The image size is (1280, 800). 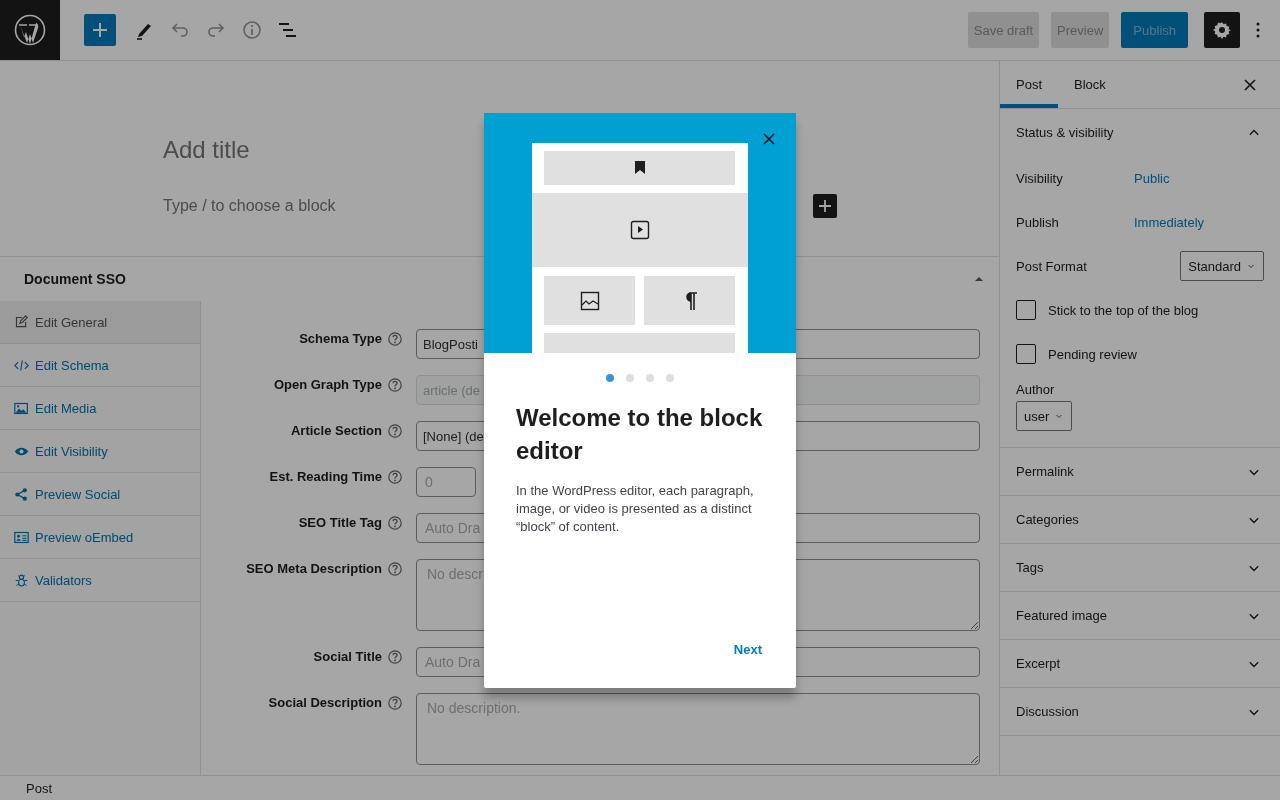 I want to click on setting-label: Publish, so click(x=1038, y=222).